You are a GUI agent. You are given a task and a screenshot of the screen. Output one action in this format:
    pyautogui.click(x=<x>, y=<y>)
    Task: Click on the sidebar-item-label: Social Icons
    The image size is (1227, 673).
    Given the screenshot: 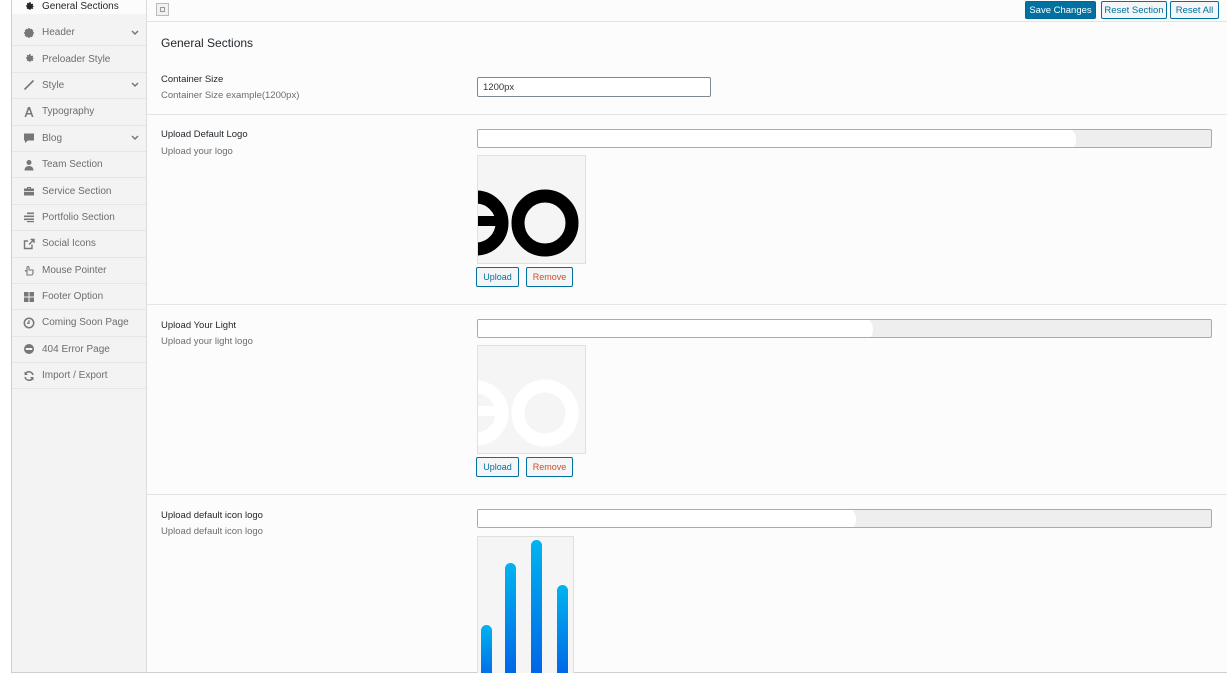 What is the action you would take?
    pyautogui.click(x=69, y=244)
    